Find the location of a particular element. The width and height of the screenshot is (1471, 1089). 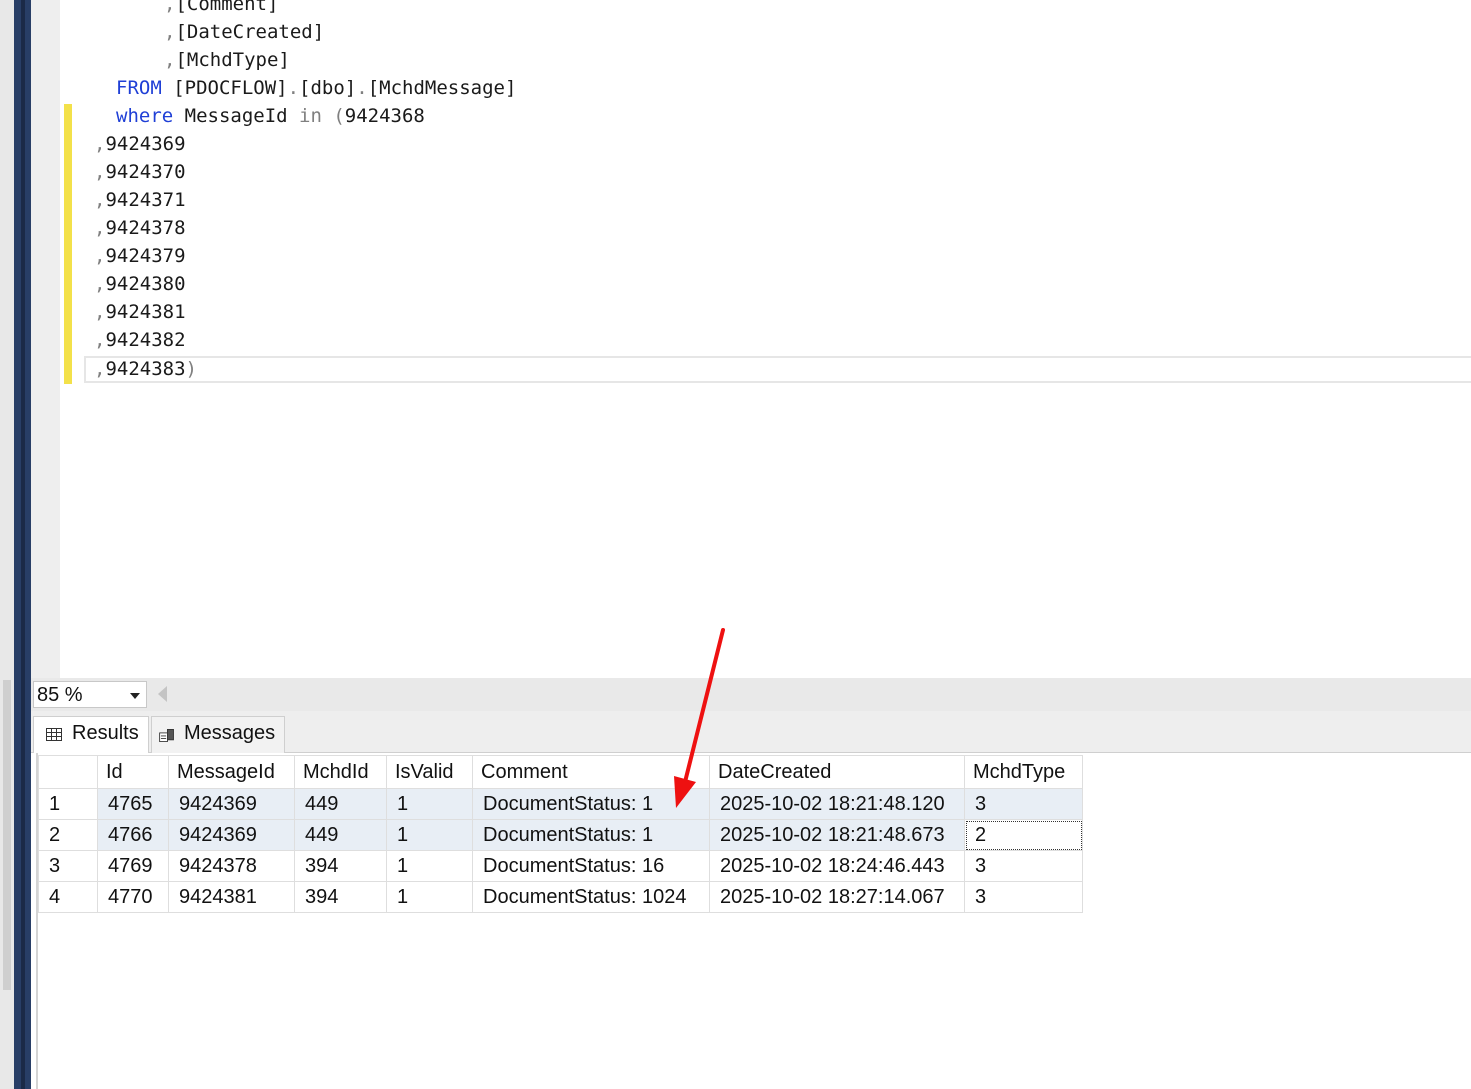

code-token: 9424382 is located at coordinates (145, 340).